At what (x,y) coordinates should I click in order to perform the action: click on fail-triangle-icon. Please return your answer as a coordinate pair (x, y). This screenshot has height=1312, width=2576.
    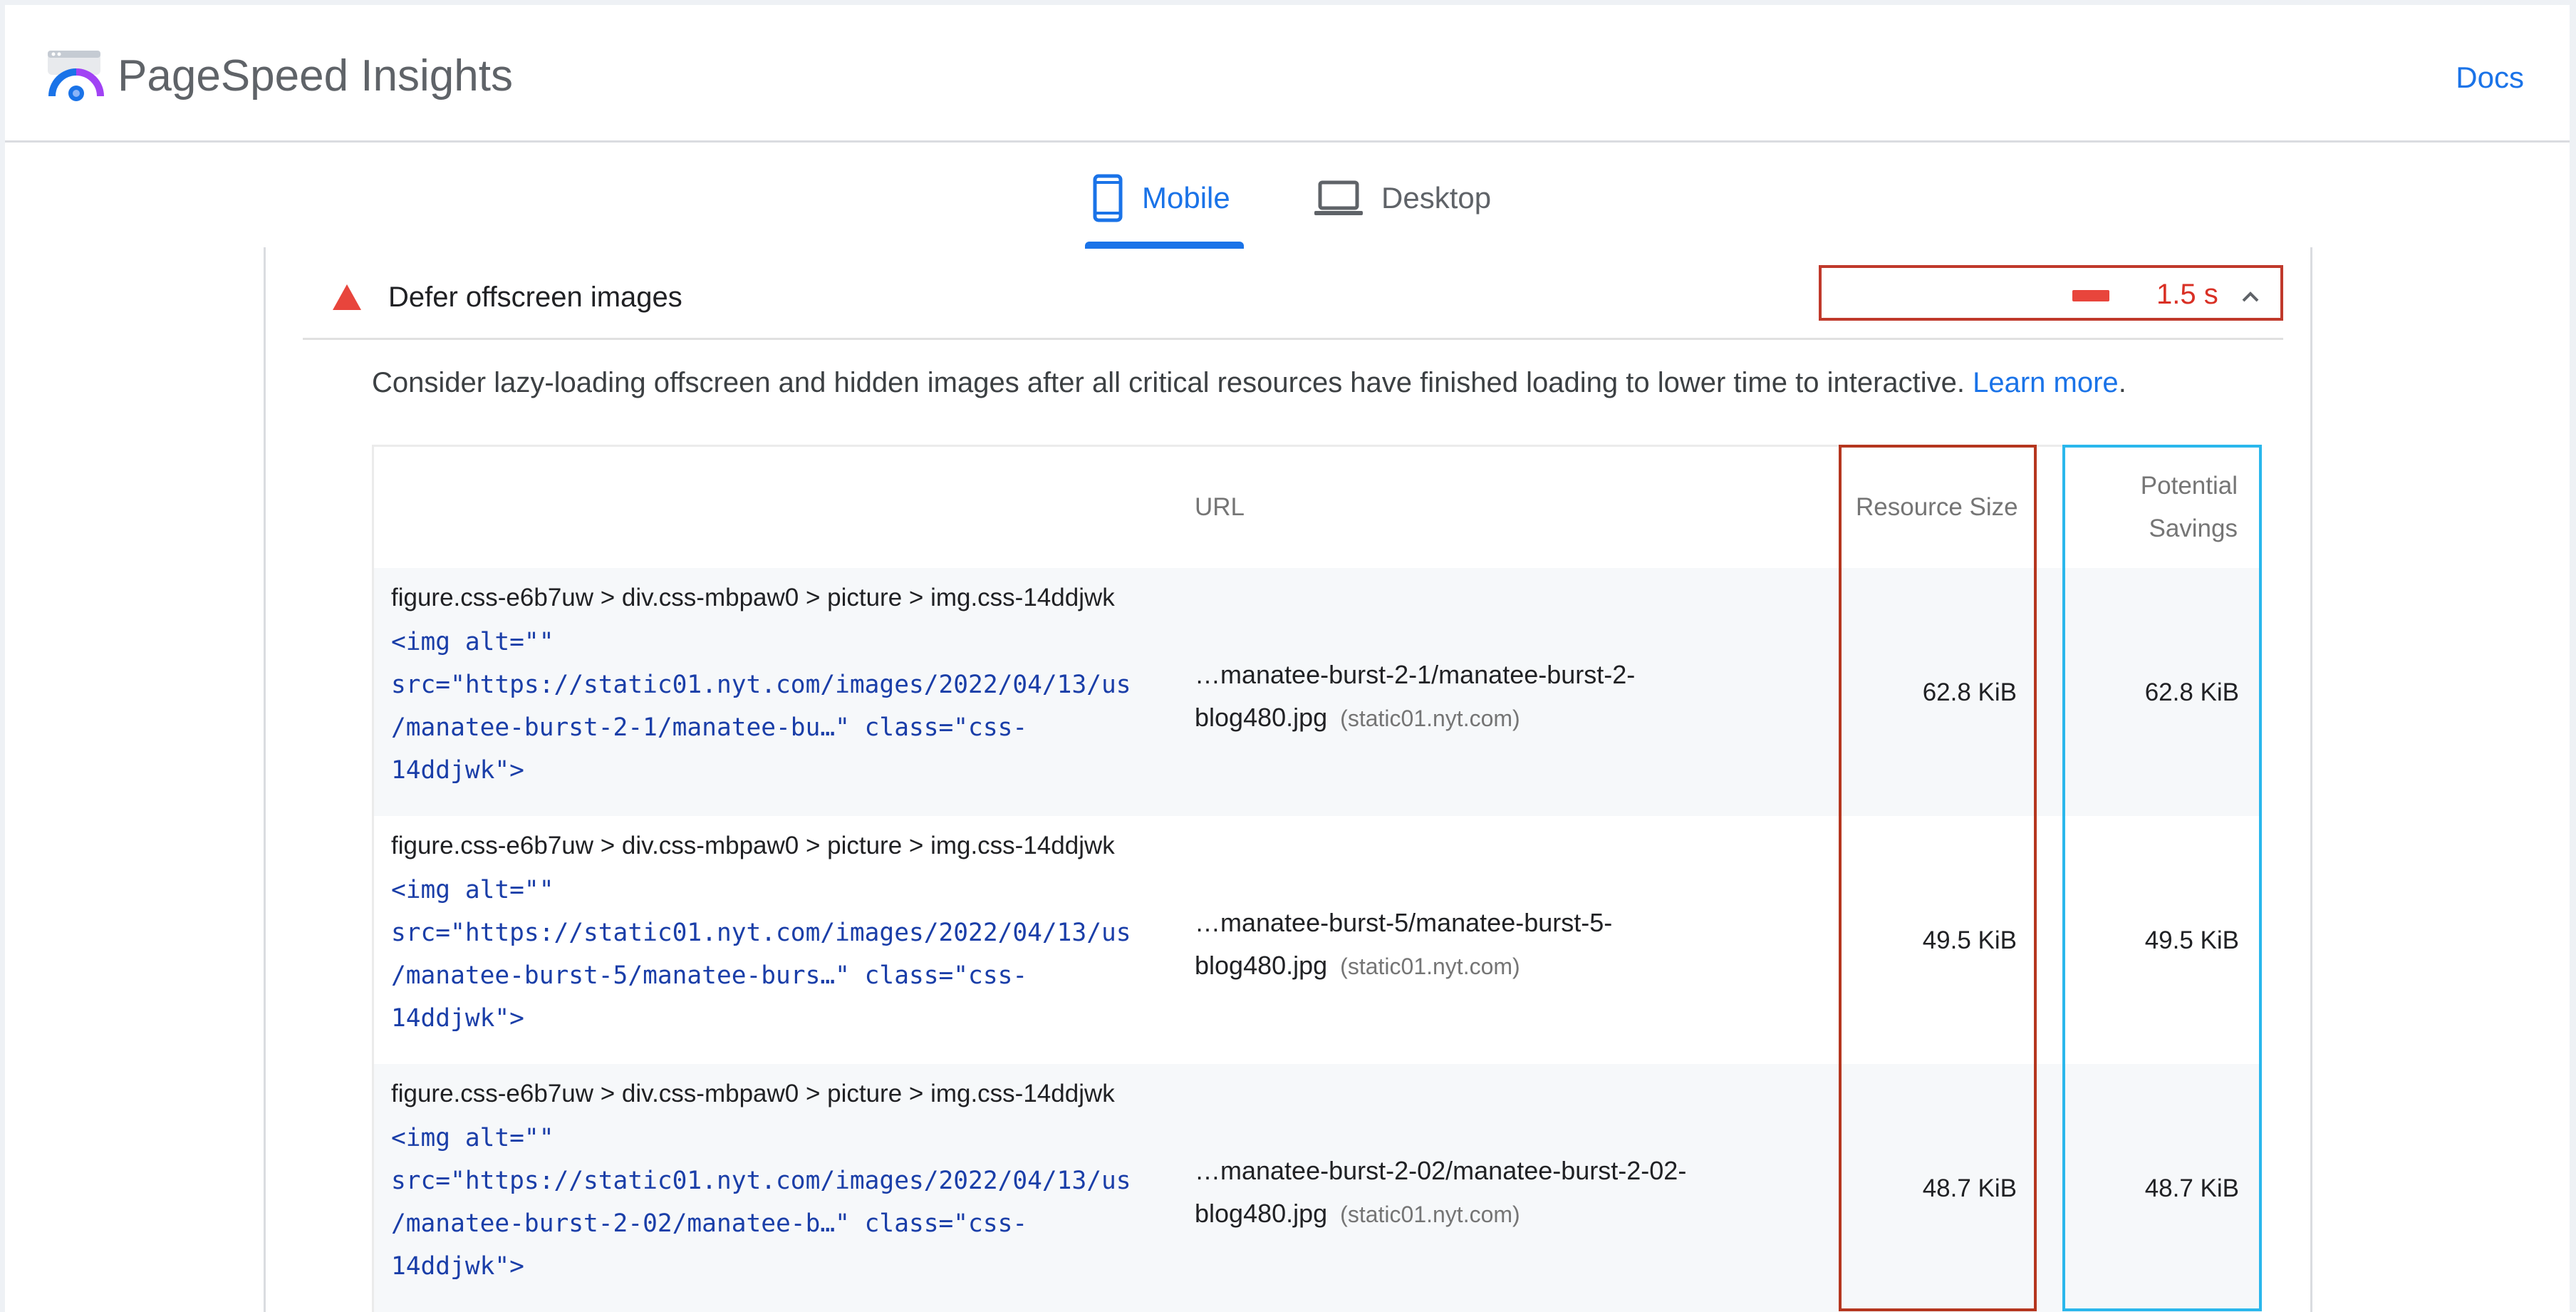
    Looking at the image, I should click on (347, 297).